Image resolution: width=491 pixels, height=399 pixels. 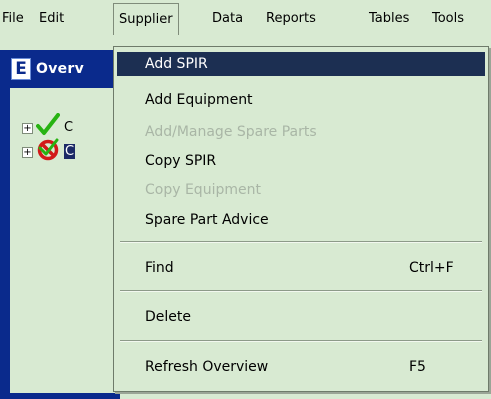 What do you see at coordinates (301, 161) in the screenshot?
I see `menu-item-copy-spir: Copy SPIR` at bounding box center [301, 161].